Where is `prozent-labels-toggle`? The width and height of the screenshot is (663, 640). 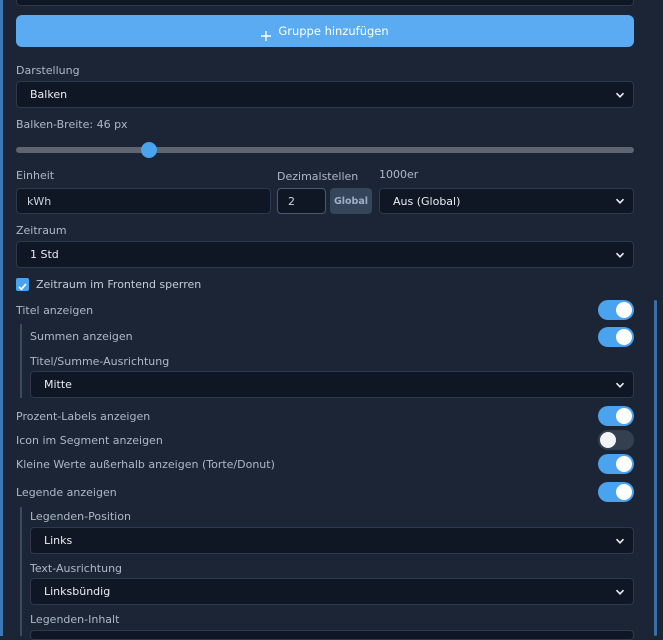
prozent-labels-toggle is located at coordinates (616, 416).